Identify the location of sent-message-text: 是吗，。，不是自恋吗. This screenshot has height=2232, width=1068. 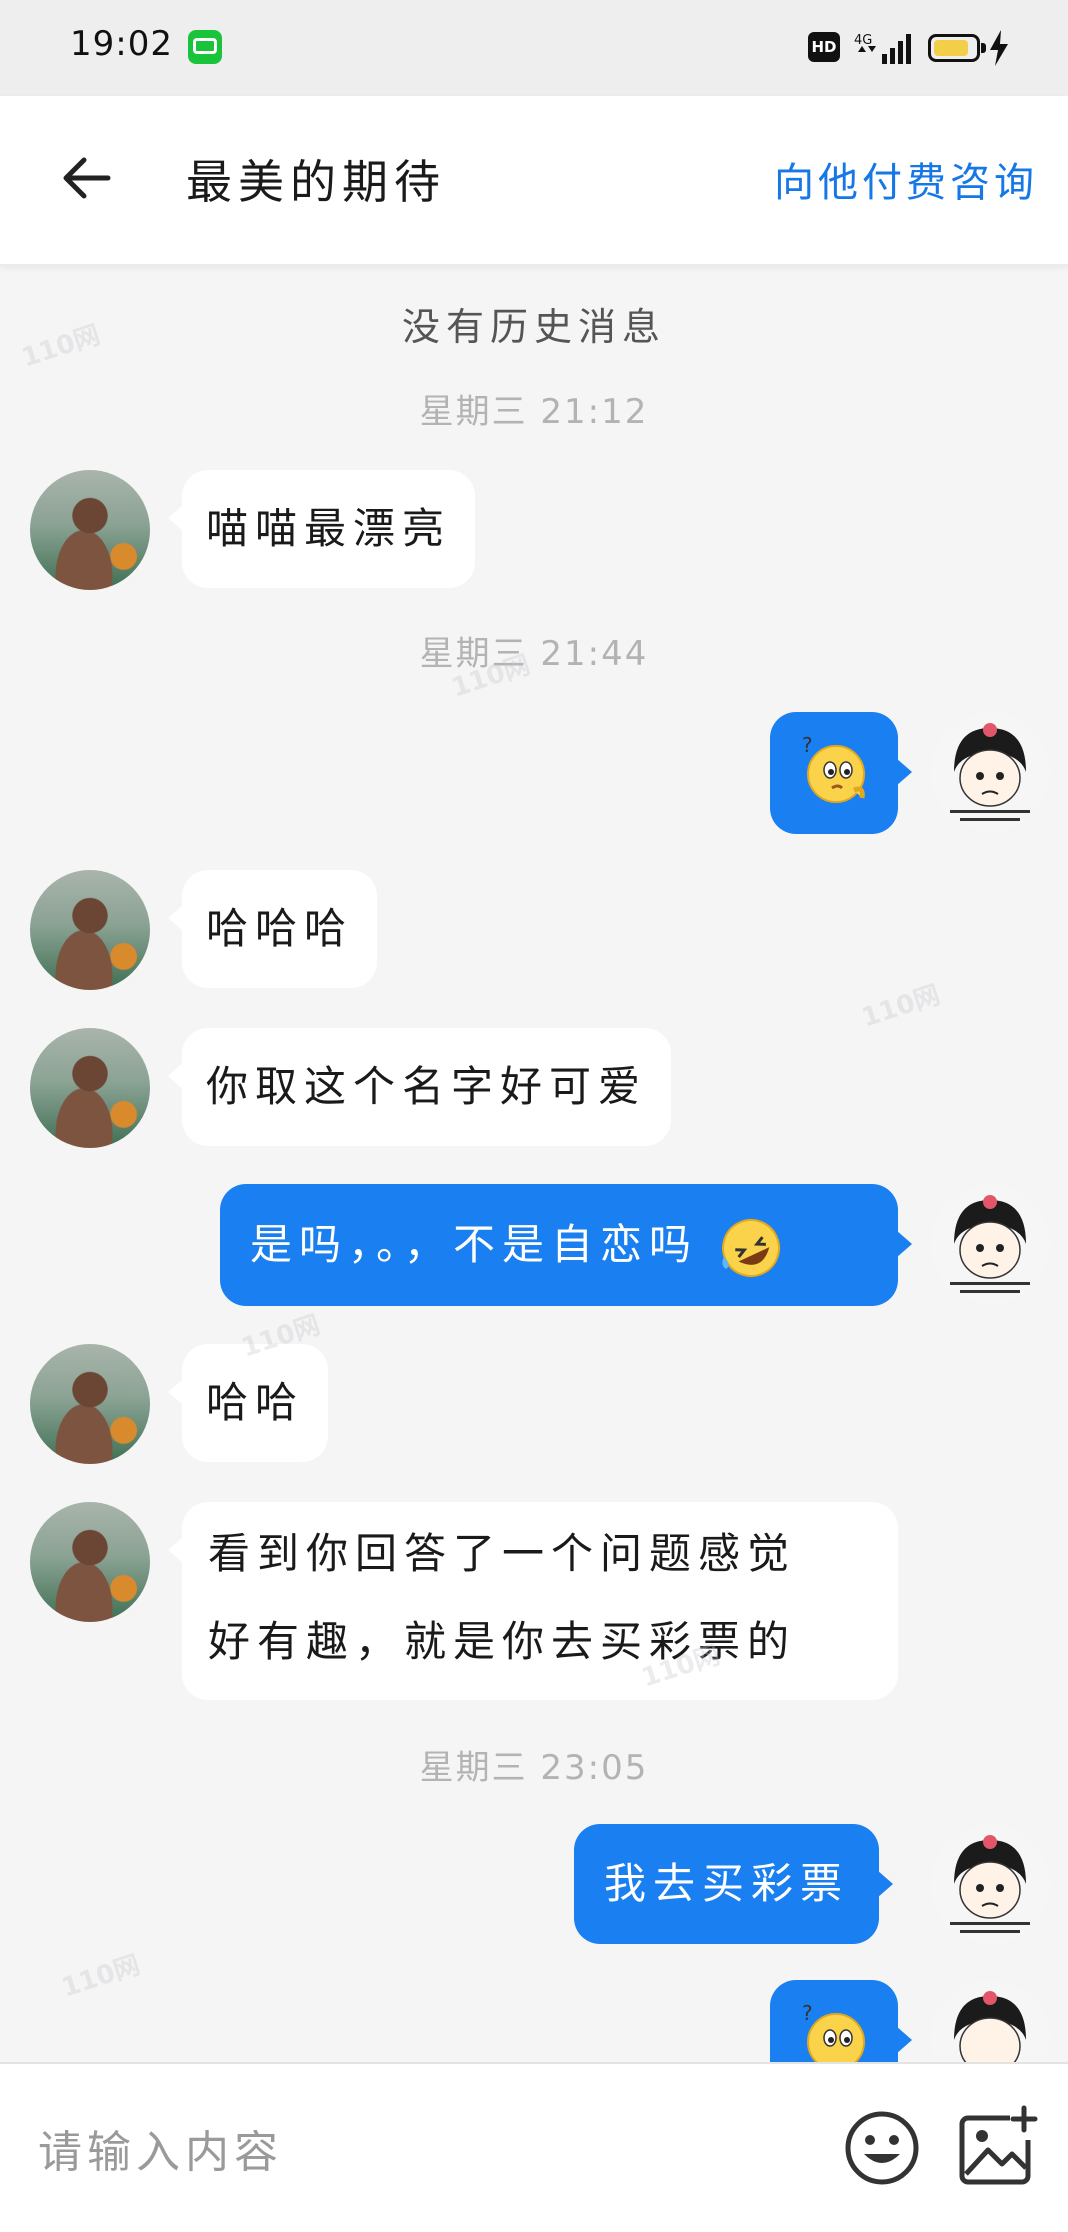
(474, 1244).